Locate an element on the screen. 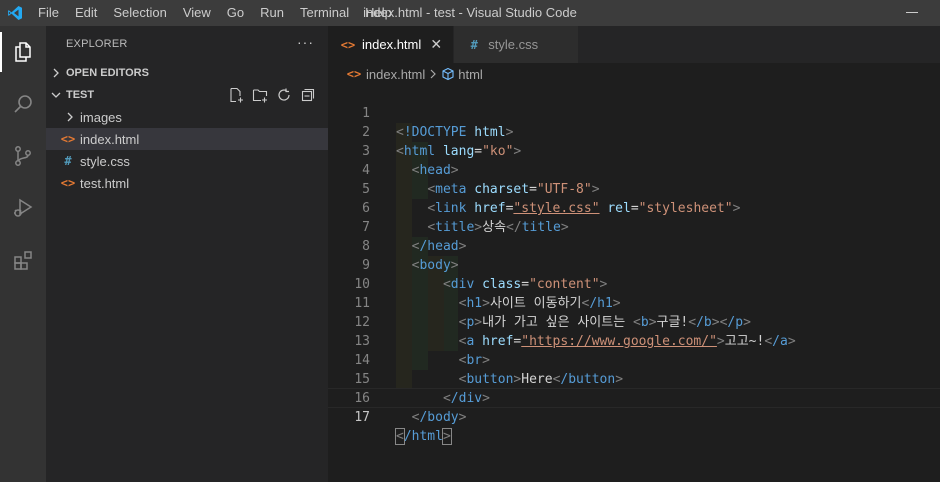  code-line: 6 <title>상속</title> is located at coordinates (634, 207).